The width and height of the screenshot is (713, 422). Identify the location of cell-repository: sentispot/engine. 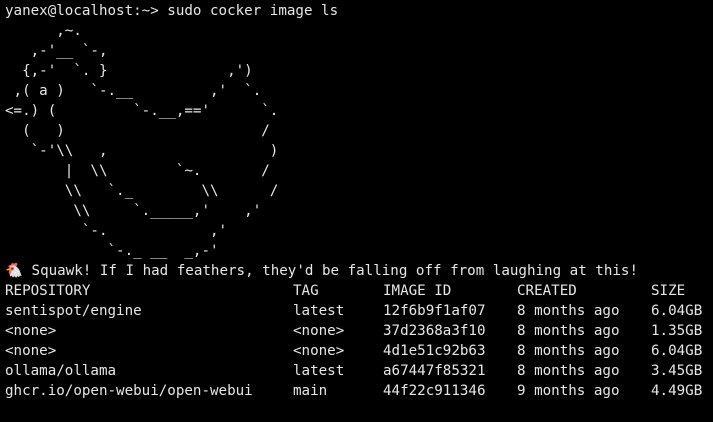
(73, 311).